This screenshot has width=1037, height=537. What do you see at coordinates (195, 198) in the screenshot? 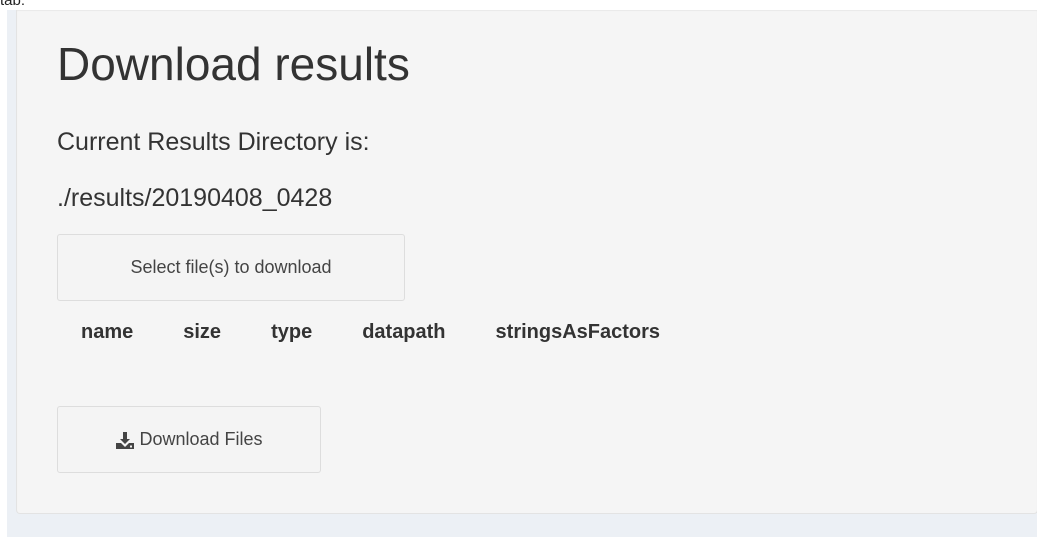
I see `results-directory-path: ./results/20190408_0428` at bounding box center [195, 198].